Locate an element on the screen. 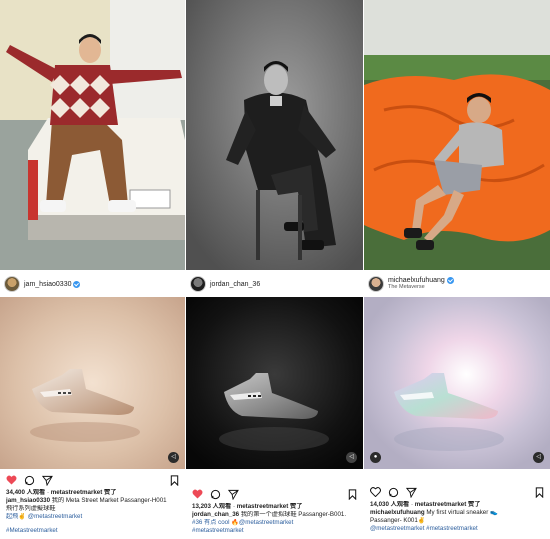 This screenshot has height=539, width=550. username: jam_hsiao0330 is located at coordinates (52, 284).